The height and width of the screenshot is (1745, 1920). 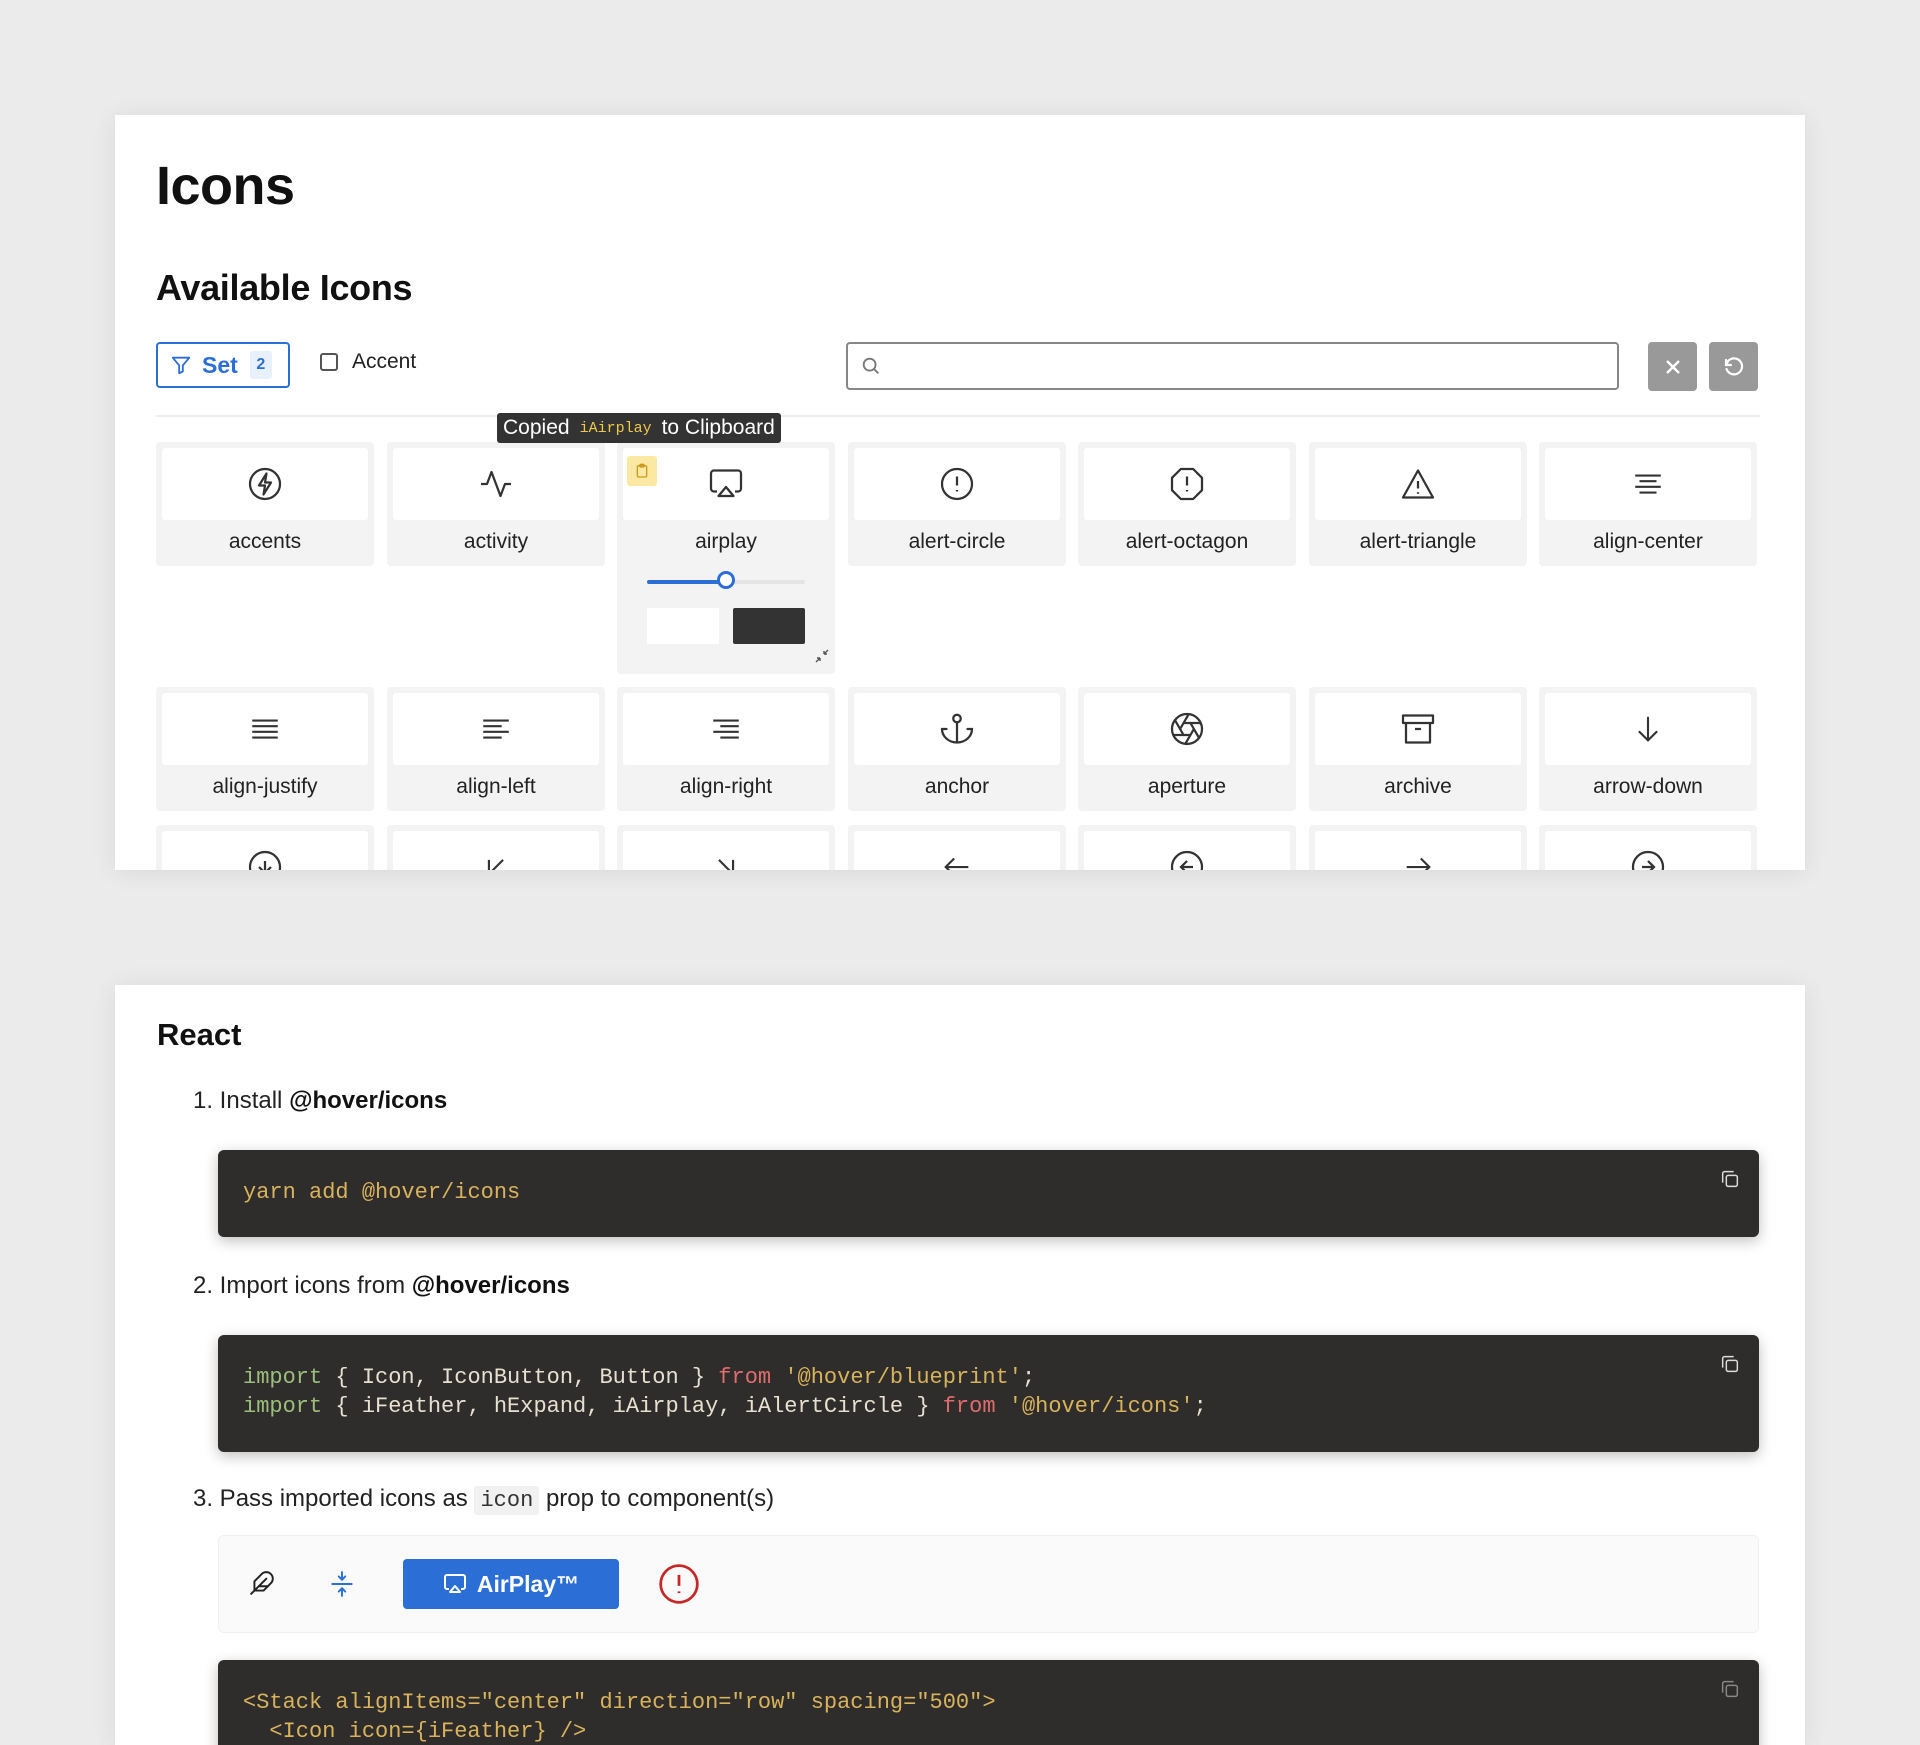 I want to click on icon-tile-airplay: airplay, so click(x=726, y=558).